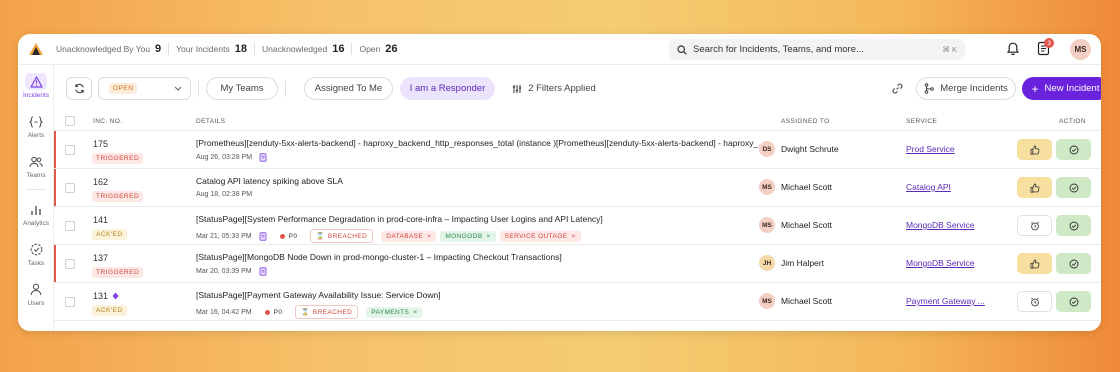 The image size is (1120, 372). I want to click on tag-chip: PAYMENTS ×, so click(394, 312).